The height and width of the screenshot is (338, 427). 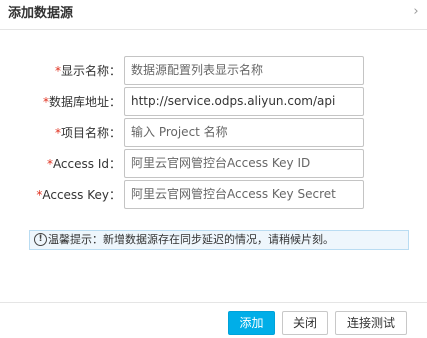 I want to click on add-button: 添加, so click(x=251, y=323).